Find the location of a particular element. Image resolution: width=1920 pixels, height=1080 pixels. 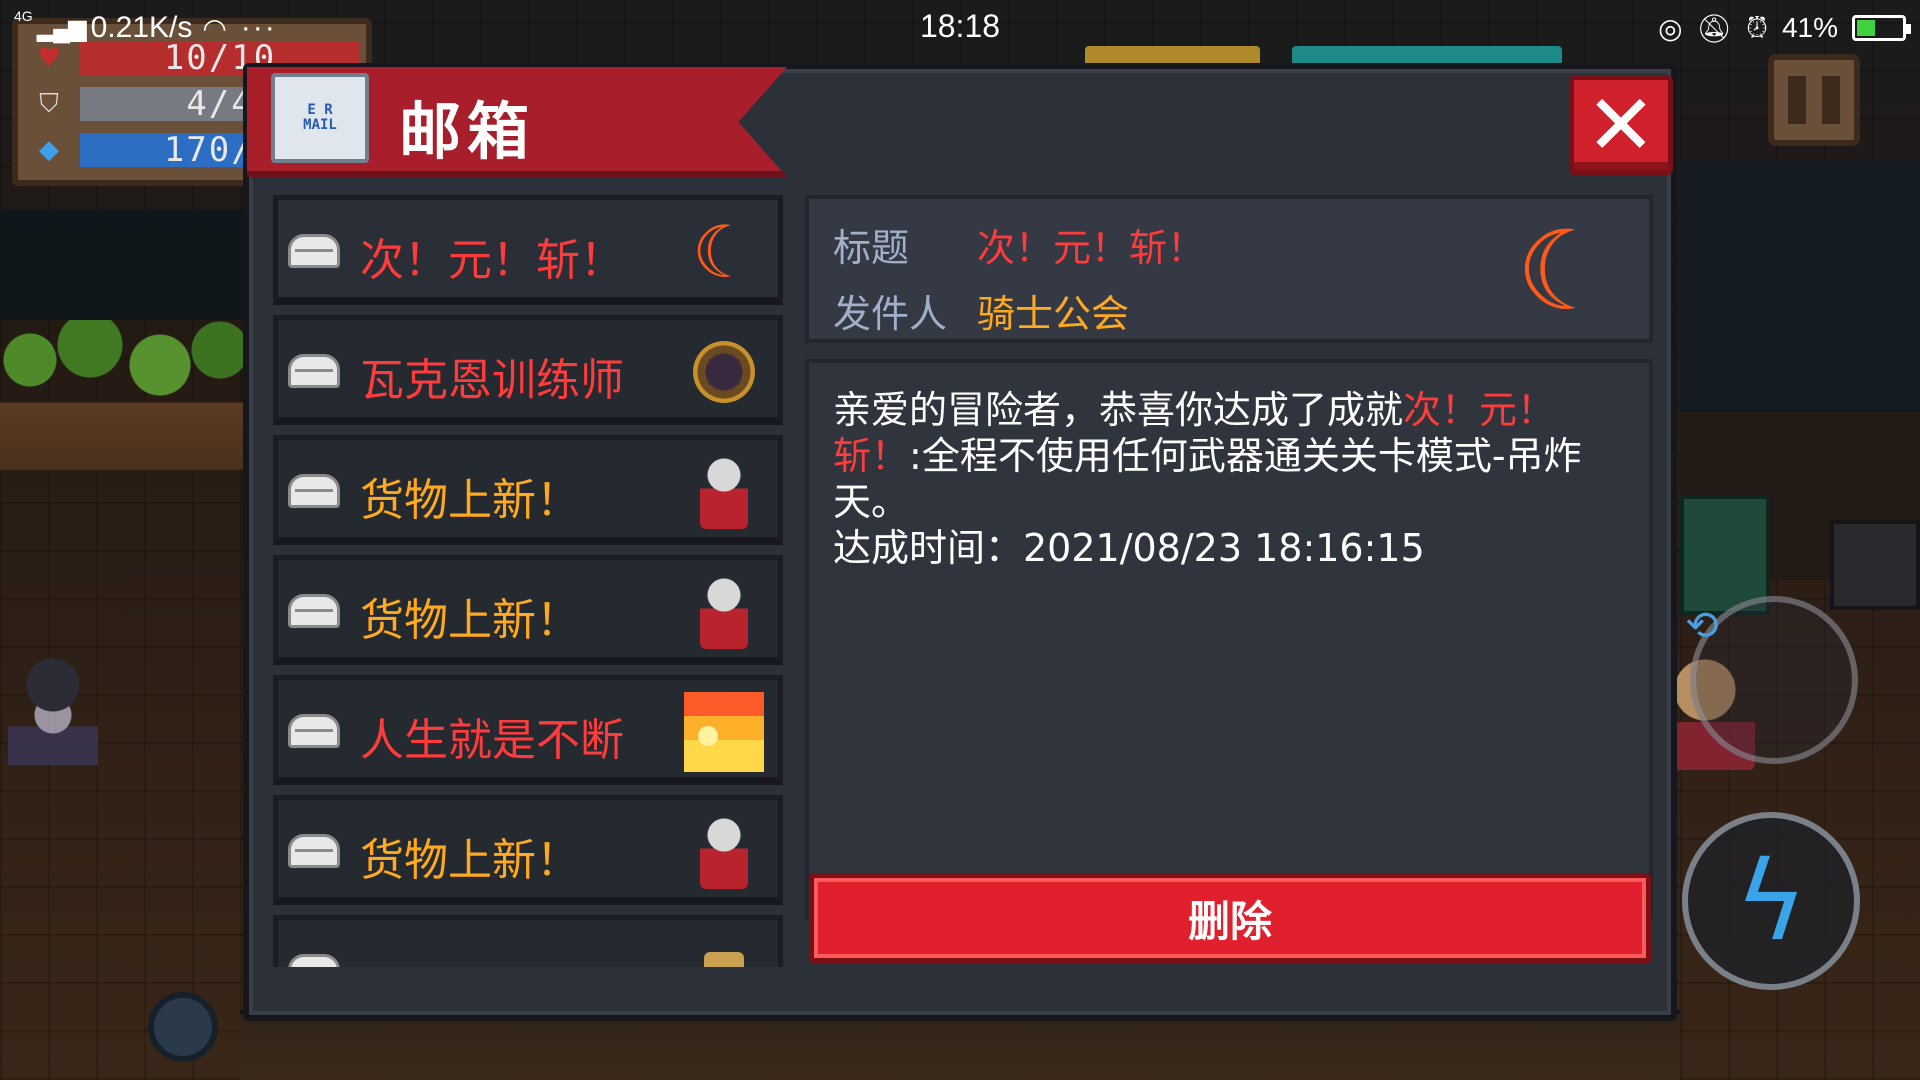

mail-subject: 人生就是不断 is located at coordinates (492, 740).